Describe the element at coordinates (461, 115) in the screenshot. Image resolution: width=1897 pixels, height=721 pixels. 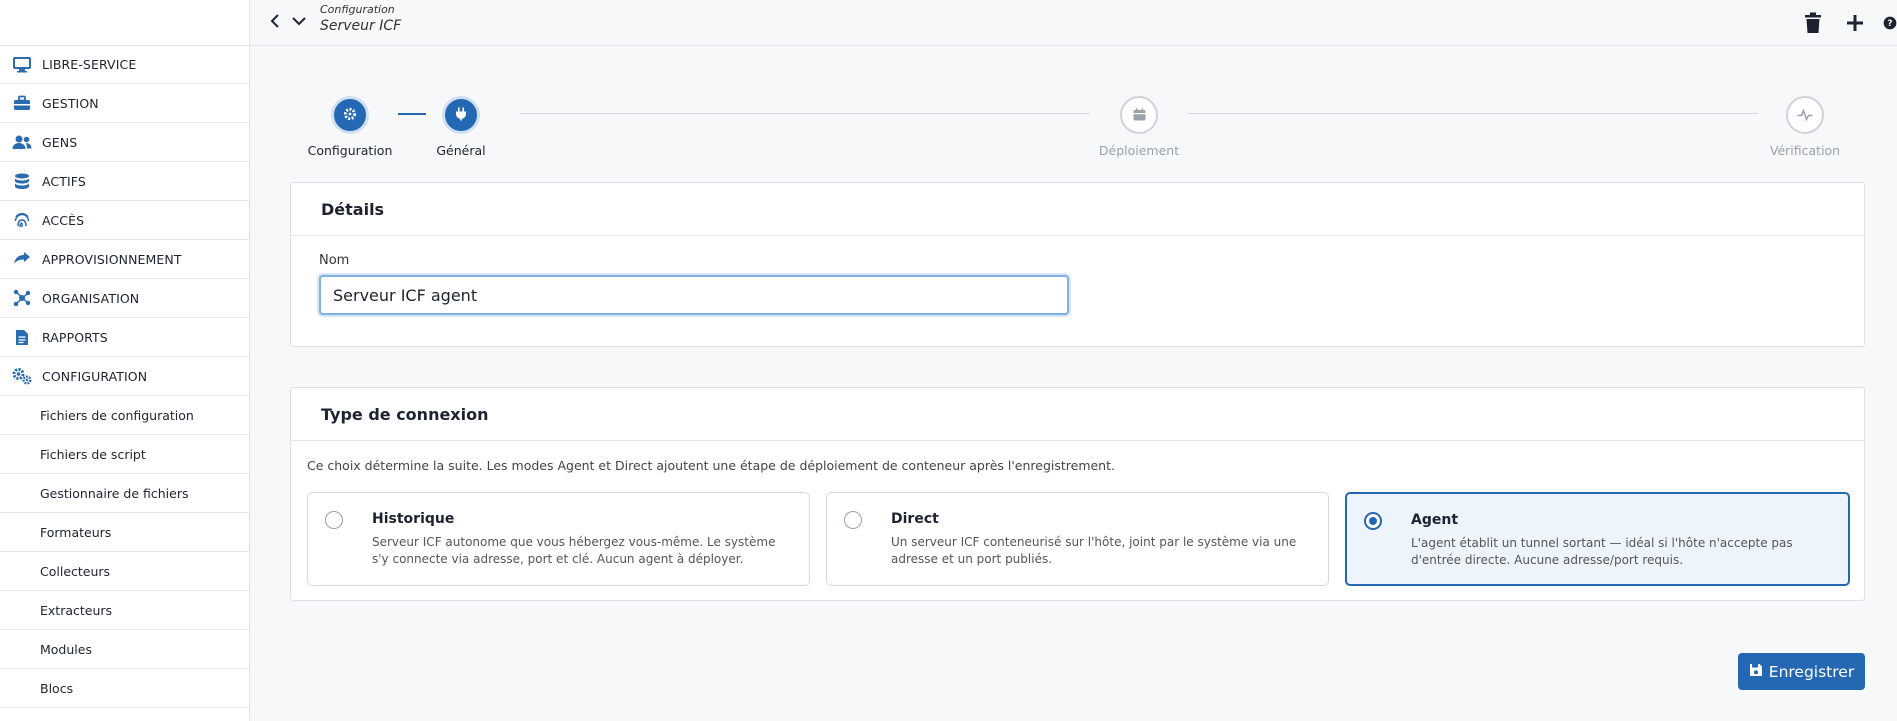
I see `plug-icon` at that location.